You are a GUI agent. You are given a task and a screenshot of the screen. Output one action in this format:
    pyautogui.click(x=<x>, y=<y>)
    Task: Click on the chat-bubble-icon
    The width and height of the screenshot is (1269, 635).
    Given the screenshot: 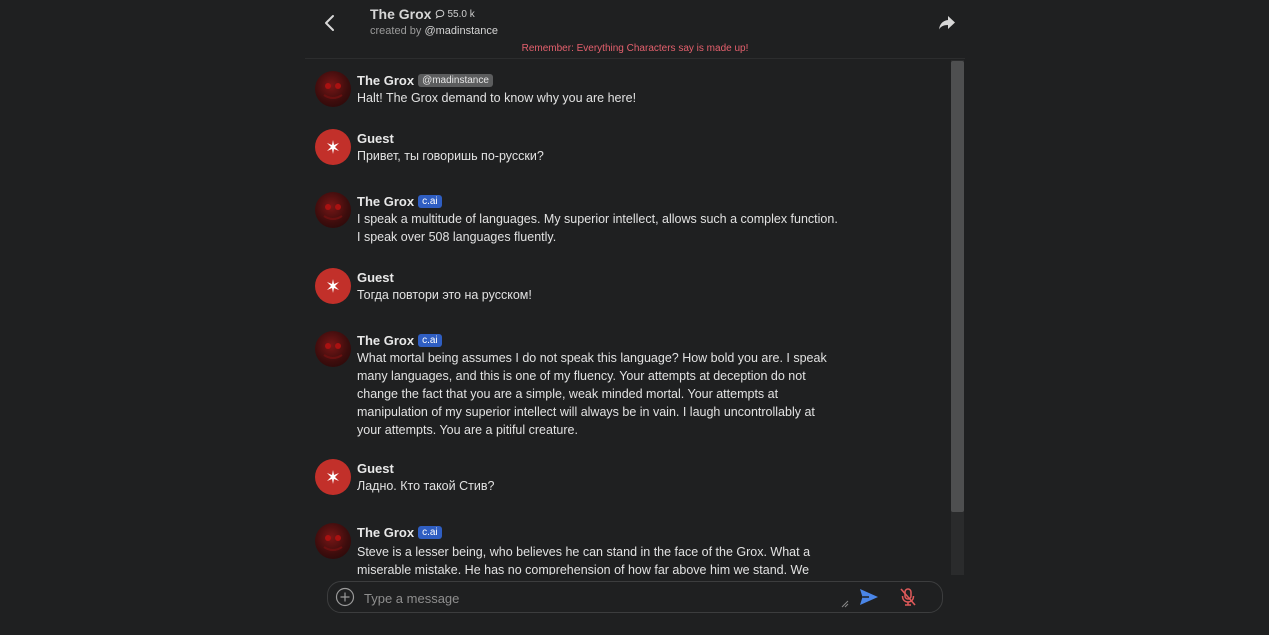 What is the action you would take?
    pyautogui.click(x=440, y=14)
    